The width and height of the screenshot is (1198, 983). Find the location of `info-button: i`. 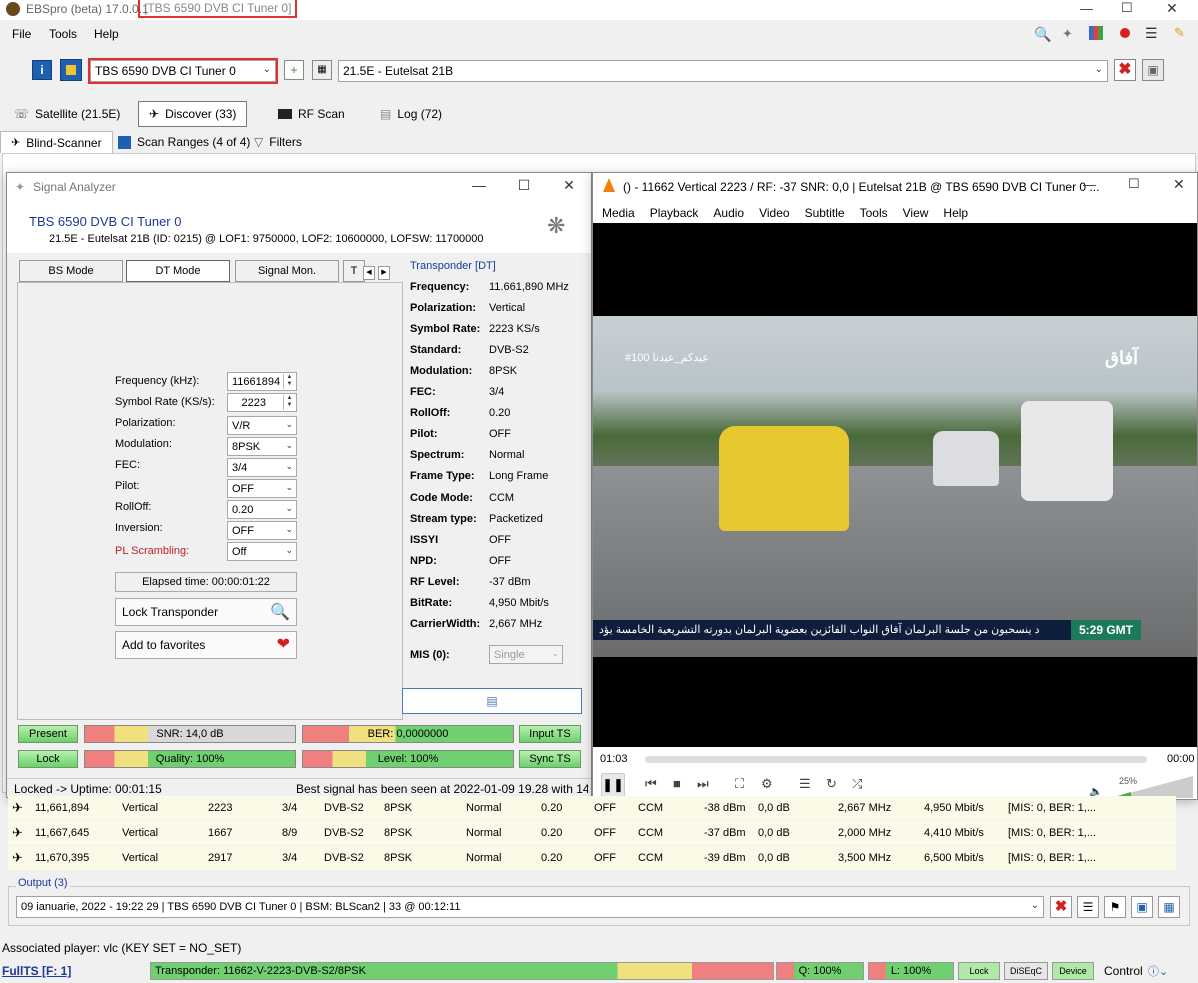

info-button: i is located at coordinates (42, 70).